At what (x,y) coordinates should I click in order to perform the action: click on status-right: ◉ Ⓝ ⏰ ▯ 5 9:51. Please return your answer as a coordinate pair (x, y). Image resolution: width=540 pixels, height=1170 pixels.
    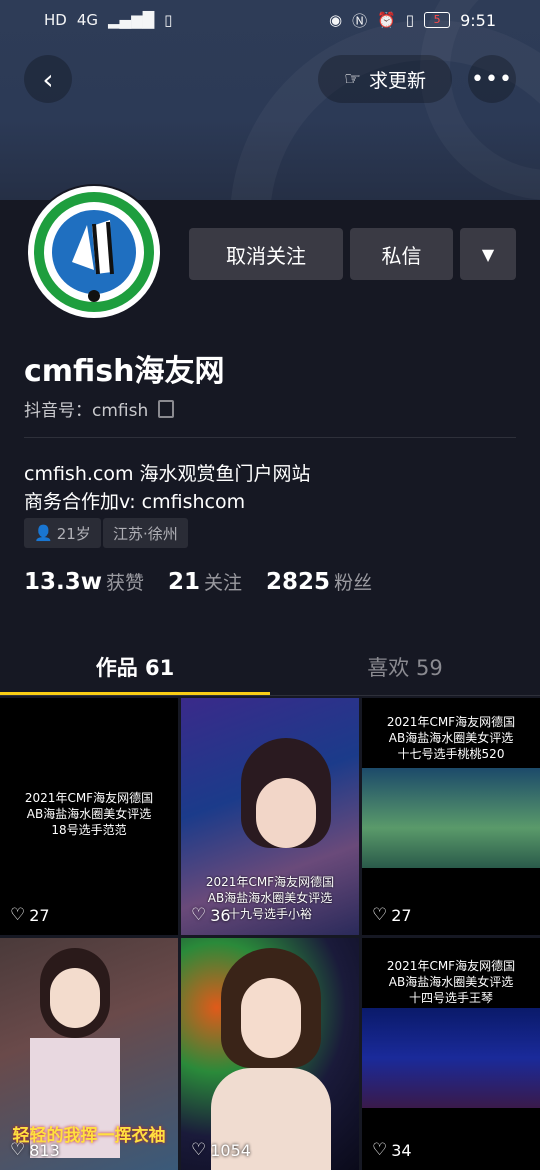
    Looking at the image, I should click on (412, 20).